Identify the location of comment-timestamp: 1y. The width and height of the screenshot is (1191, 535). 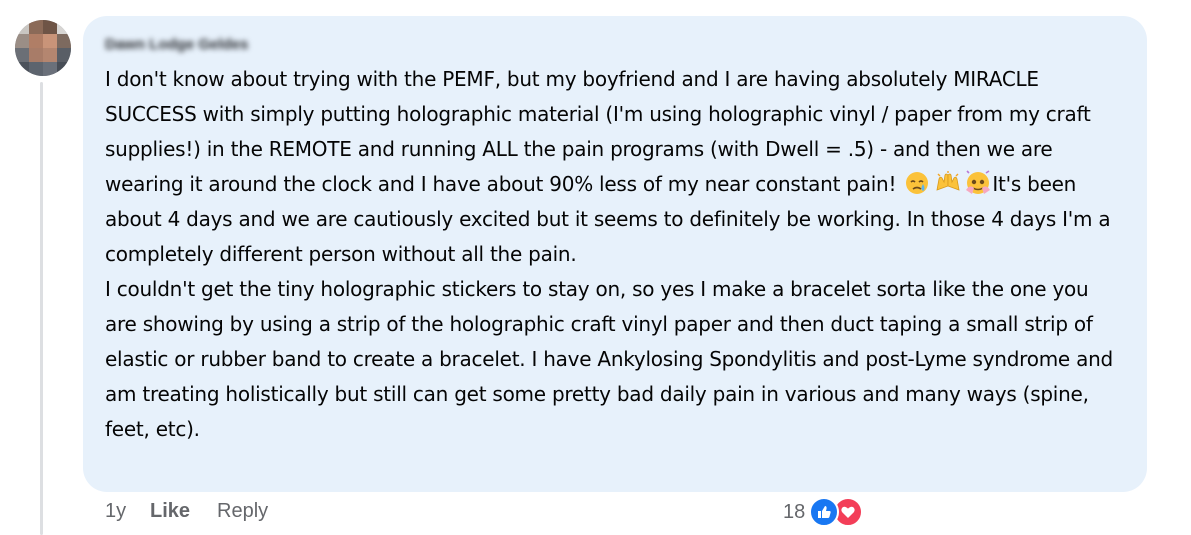
(127, 511).